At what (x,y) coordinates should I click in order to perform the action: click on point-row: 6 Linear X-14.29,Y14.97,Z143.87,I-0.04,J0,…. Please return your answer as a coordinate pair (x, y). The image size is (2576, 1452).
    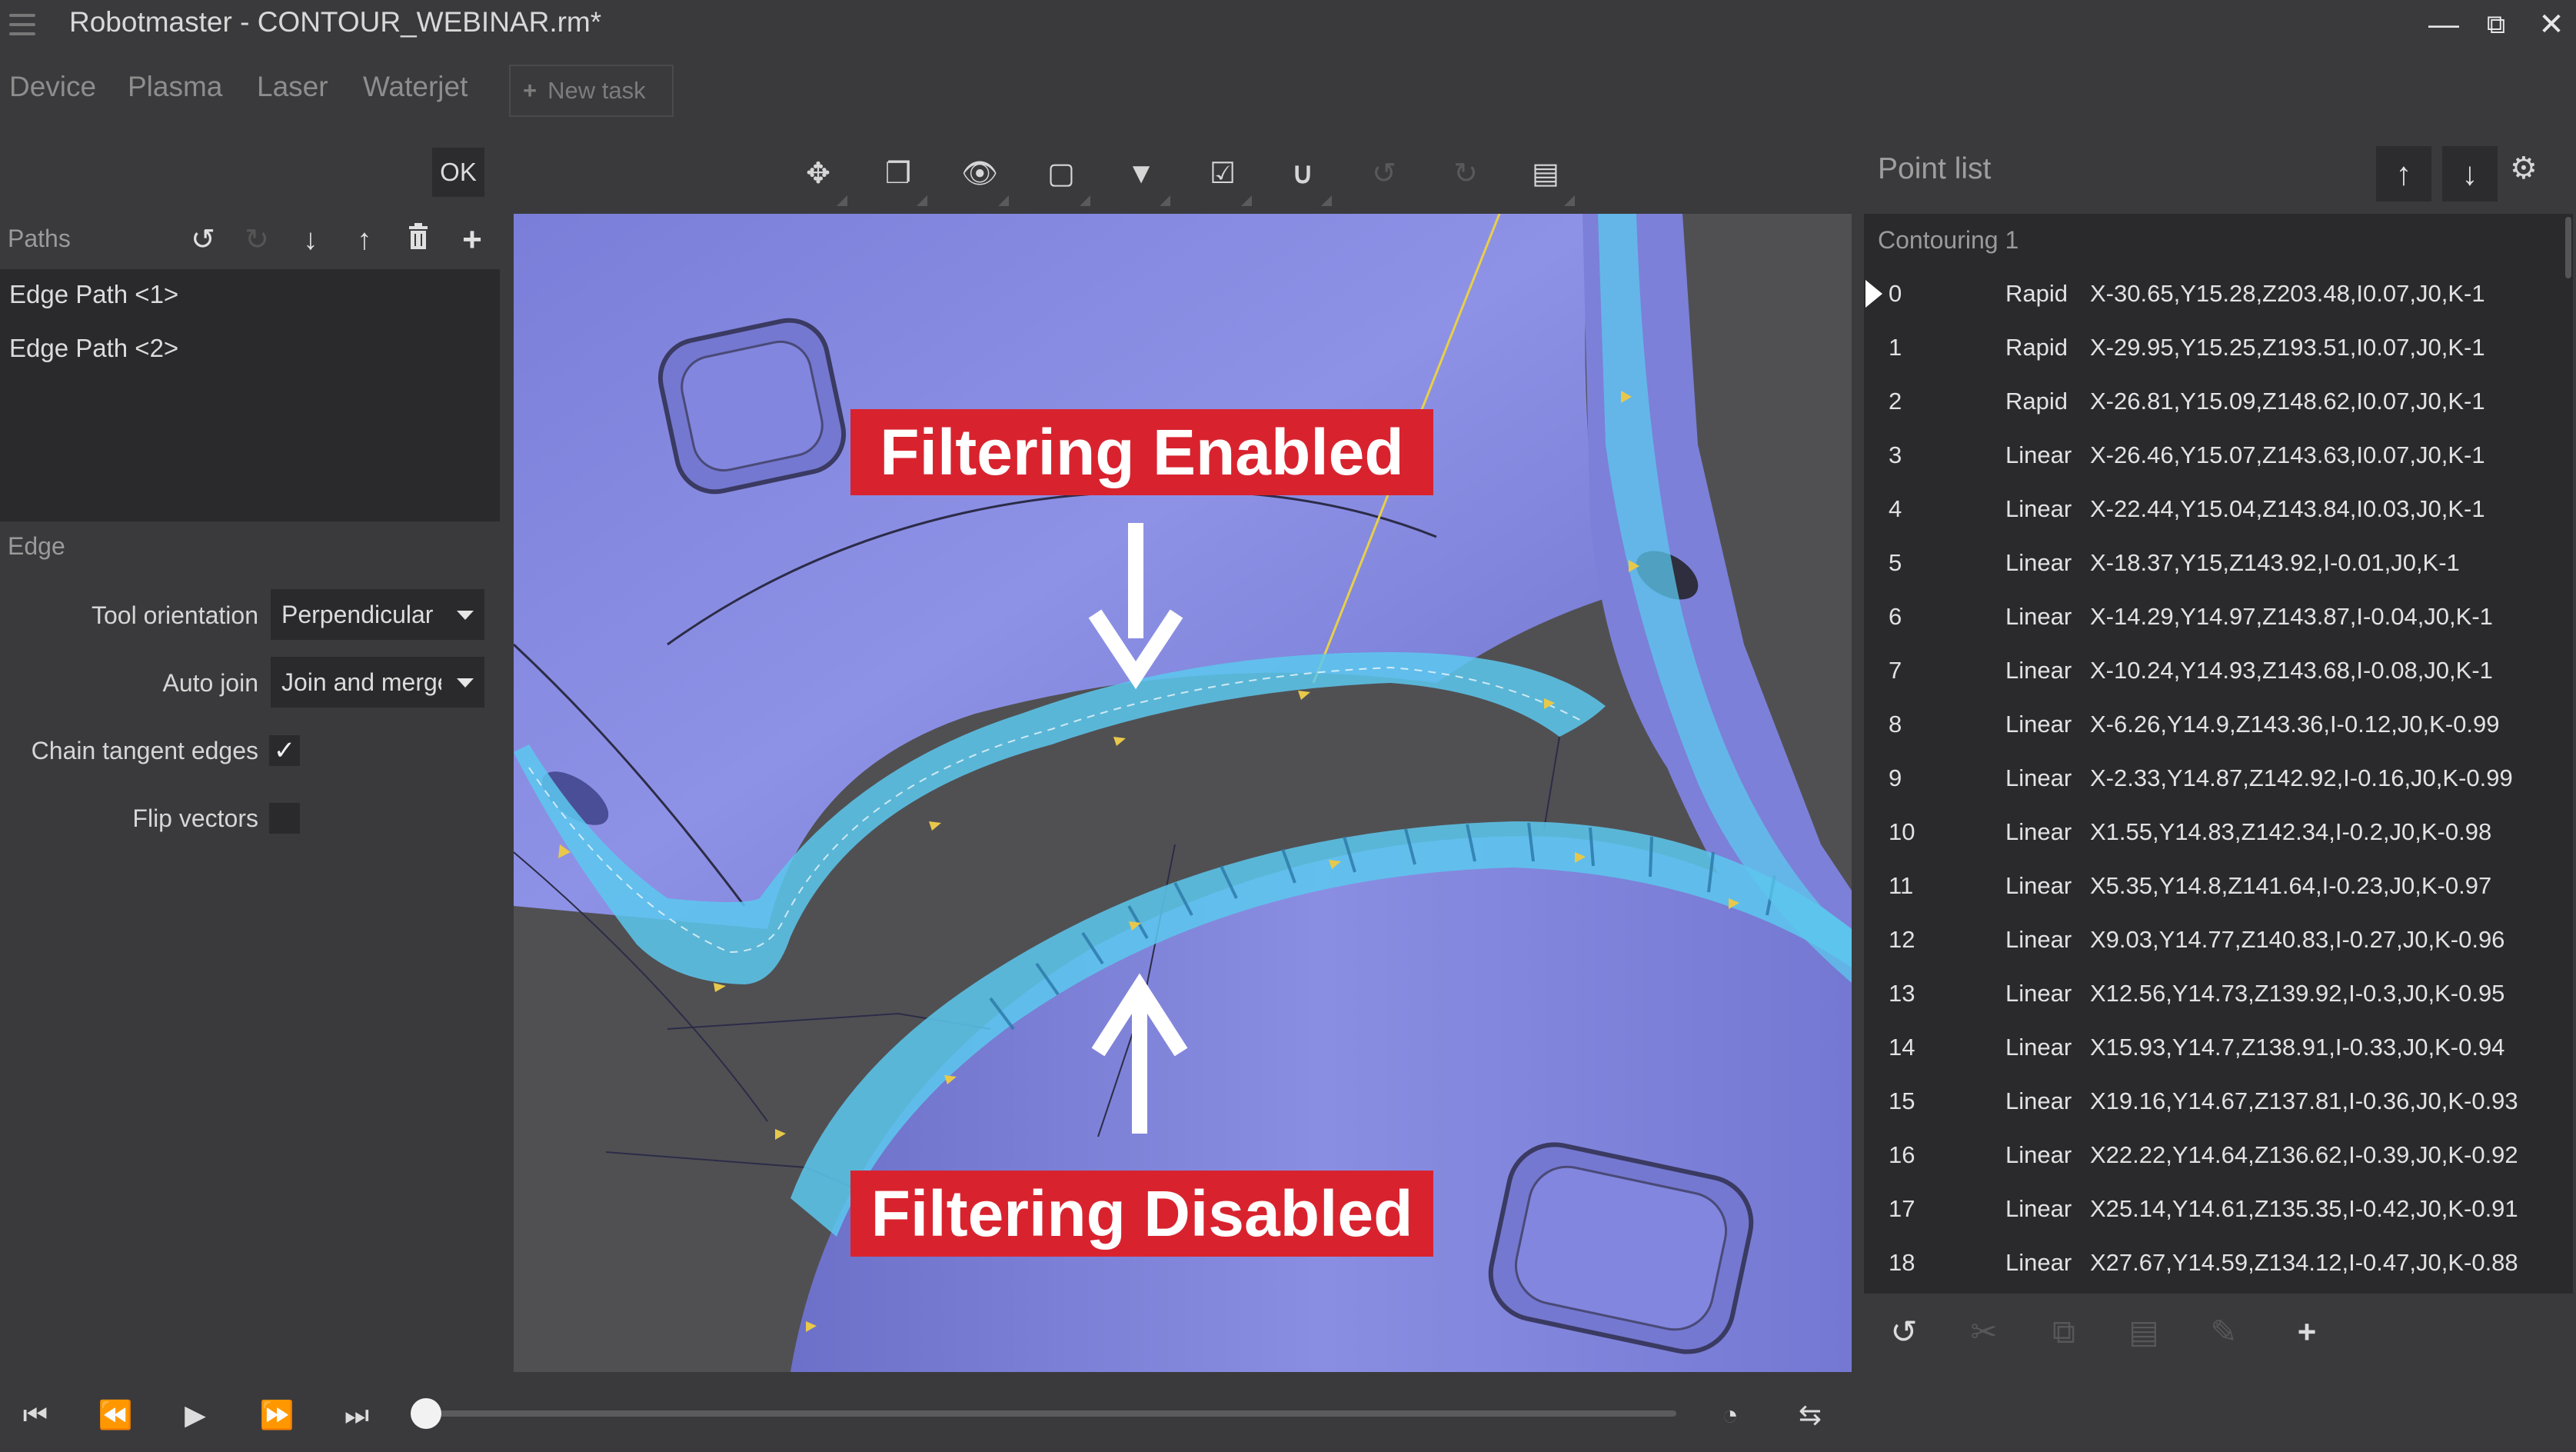
    Looking at the image, I should click on (2218, 617).